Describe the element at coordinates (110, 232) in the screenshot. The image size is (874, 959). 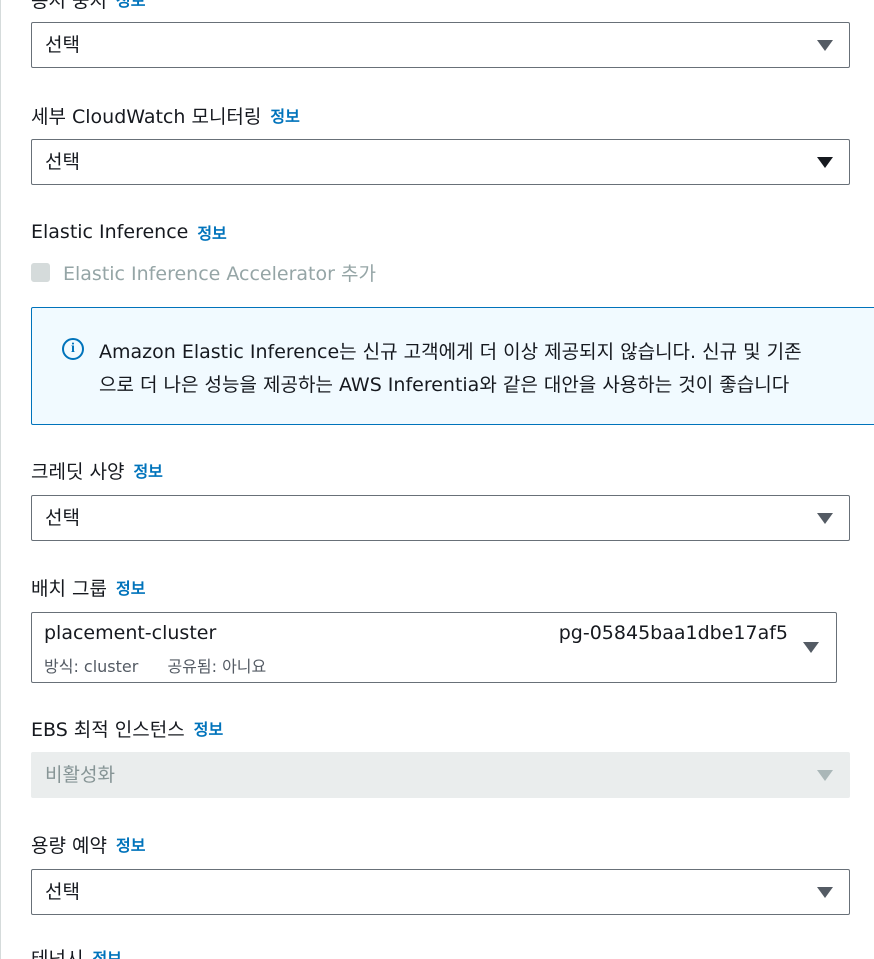
I see `elastic-inference-label: Elastic Inference` at that location.